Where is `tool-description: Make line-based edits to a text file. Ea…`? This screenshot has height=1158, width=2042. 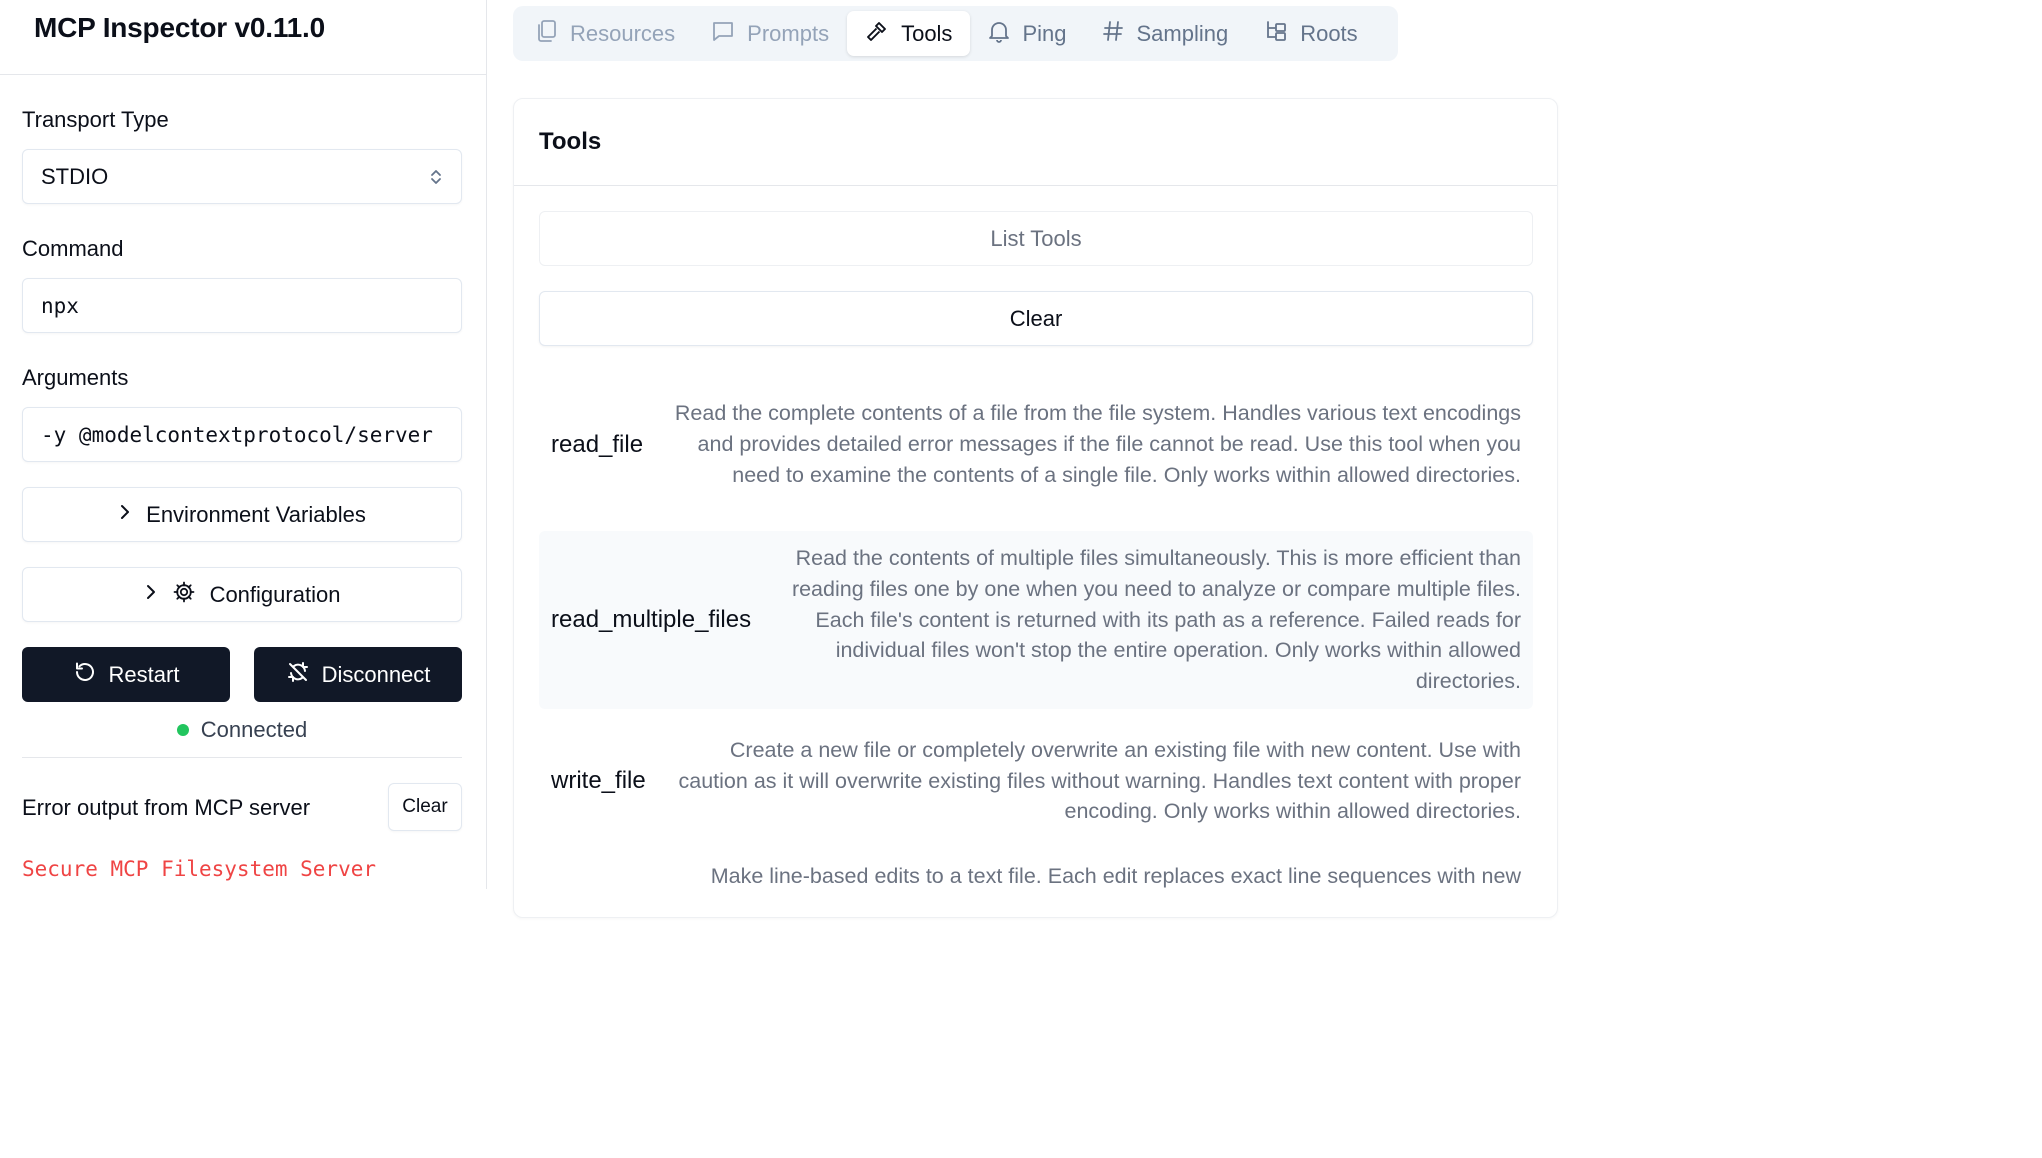 tool-description: Make line-based edits to a text file. Ea… is located at coordinates (1115, 876).